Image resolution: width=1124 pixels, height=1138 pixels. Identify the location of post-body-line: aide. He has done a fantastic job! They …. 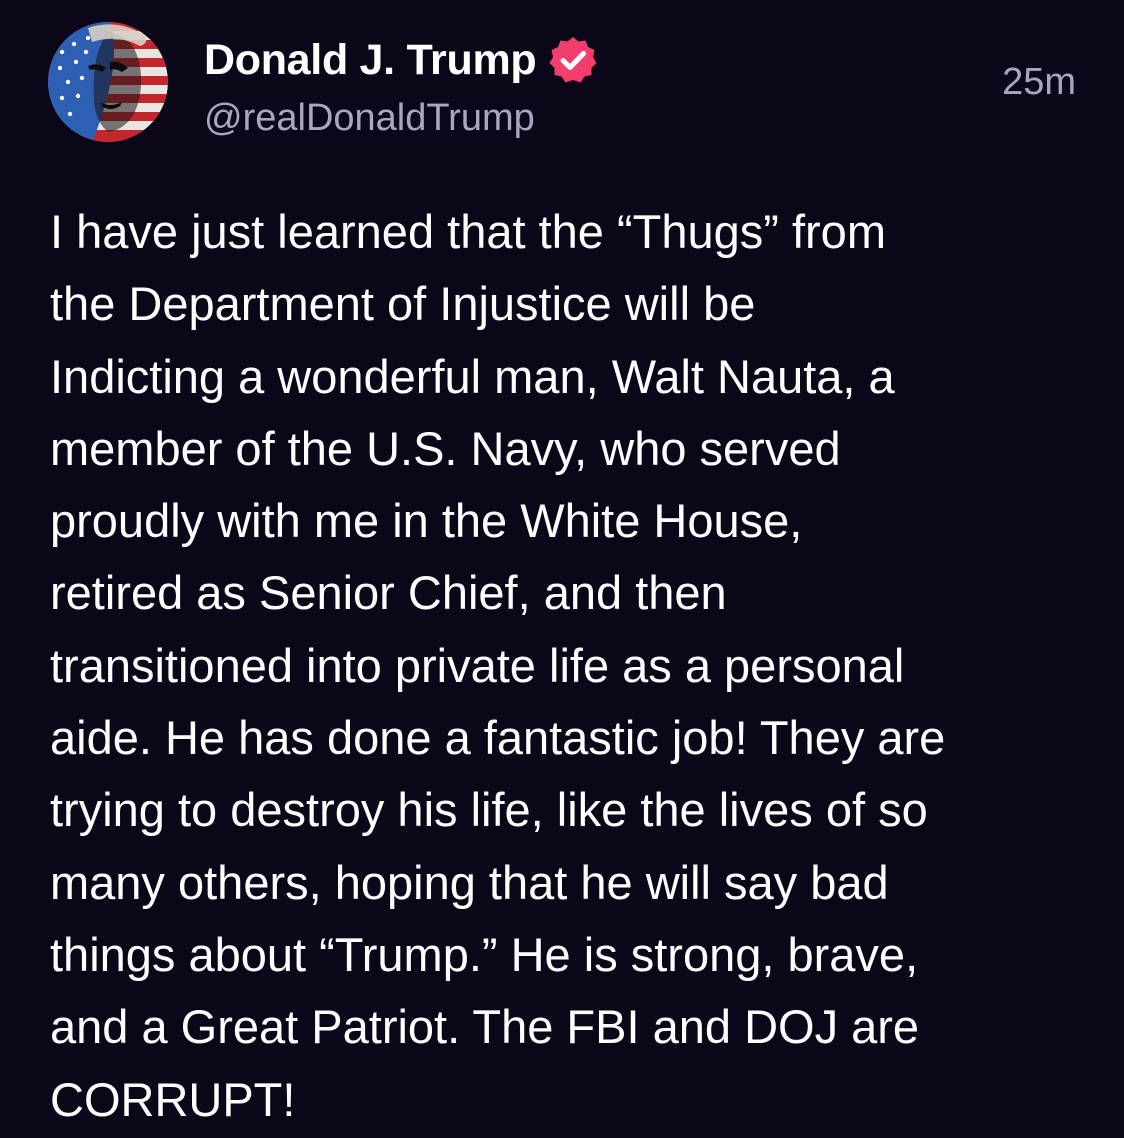
(498, 738).